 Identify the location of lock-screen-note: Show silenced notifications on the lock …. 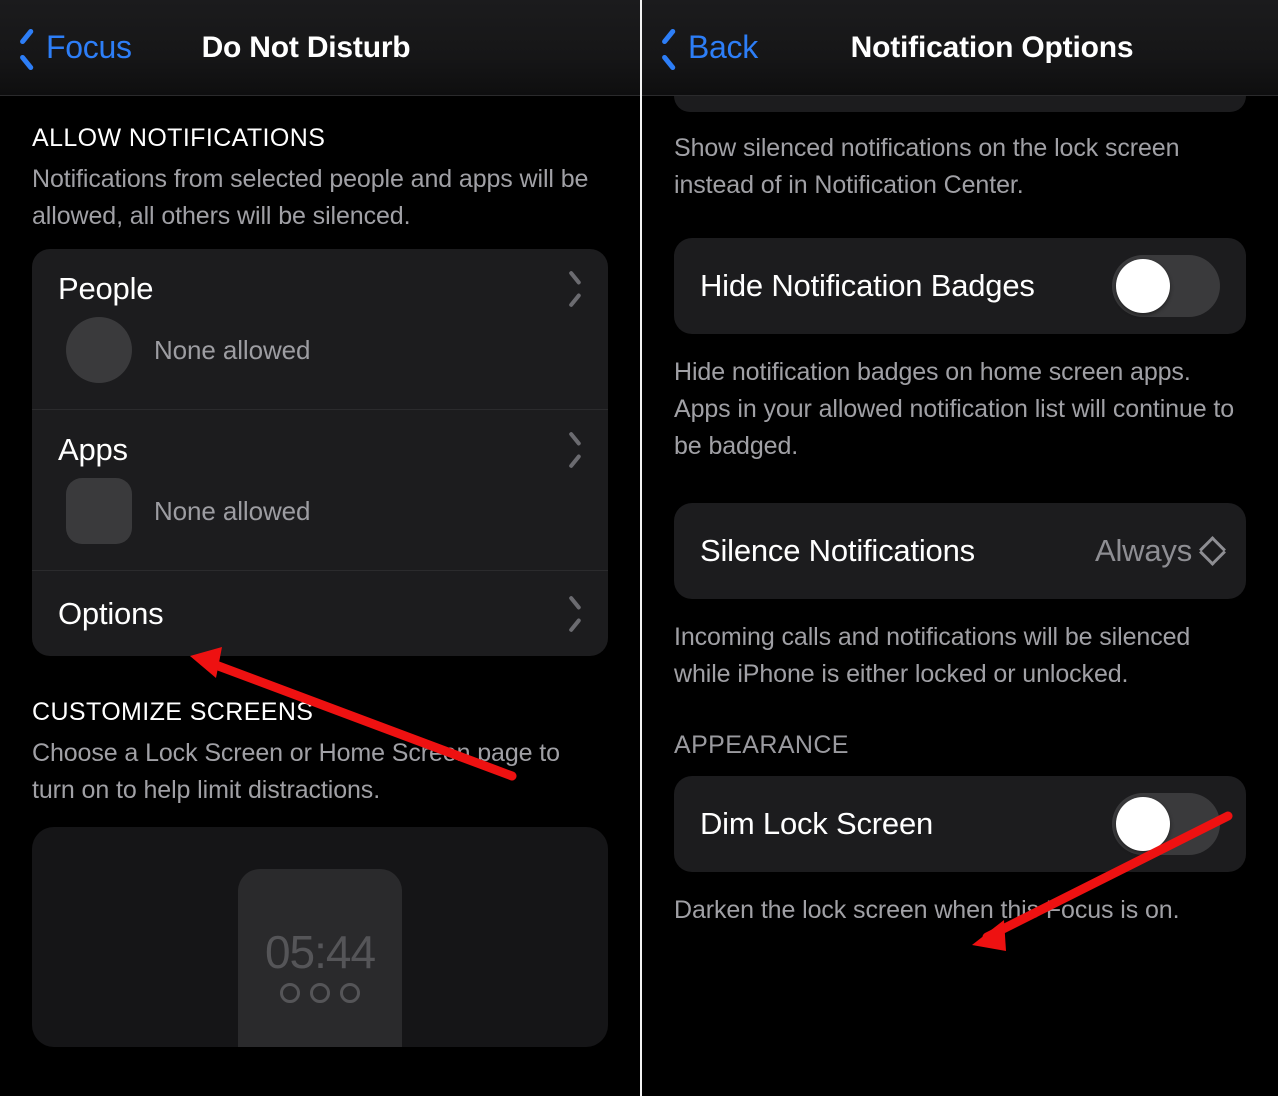
(927, 166).